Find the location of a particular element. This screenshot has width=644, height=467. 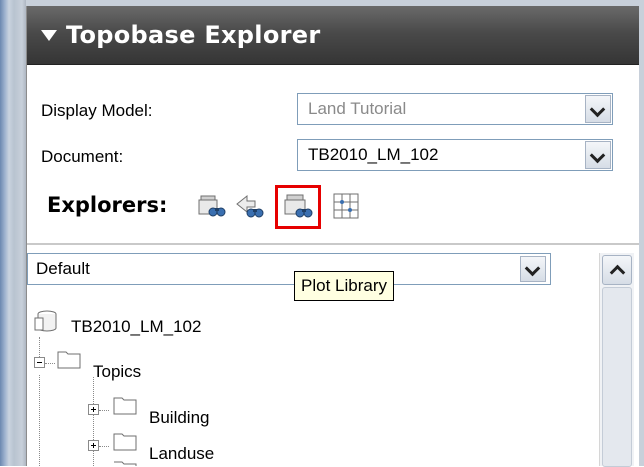

tree-item-landuse: Landuse is located at coordinates (181, 454).